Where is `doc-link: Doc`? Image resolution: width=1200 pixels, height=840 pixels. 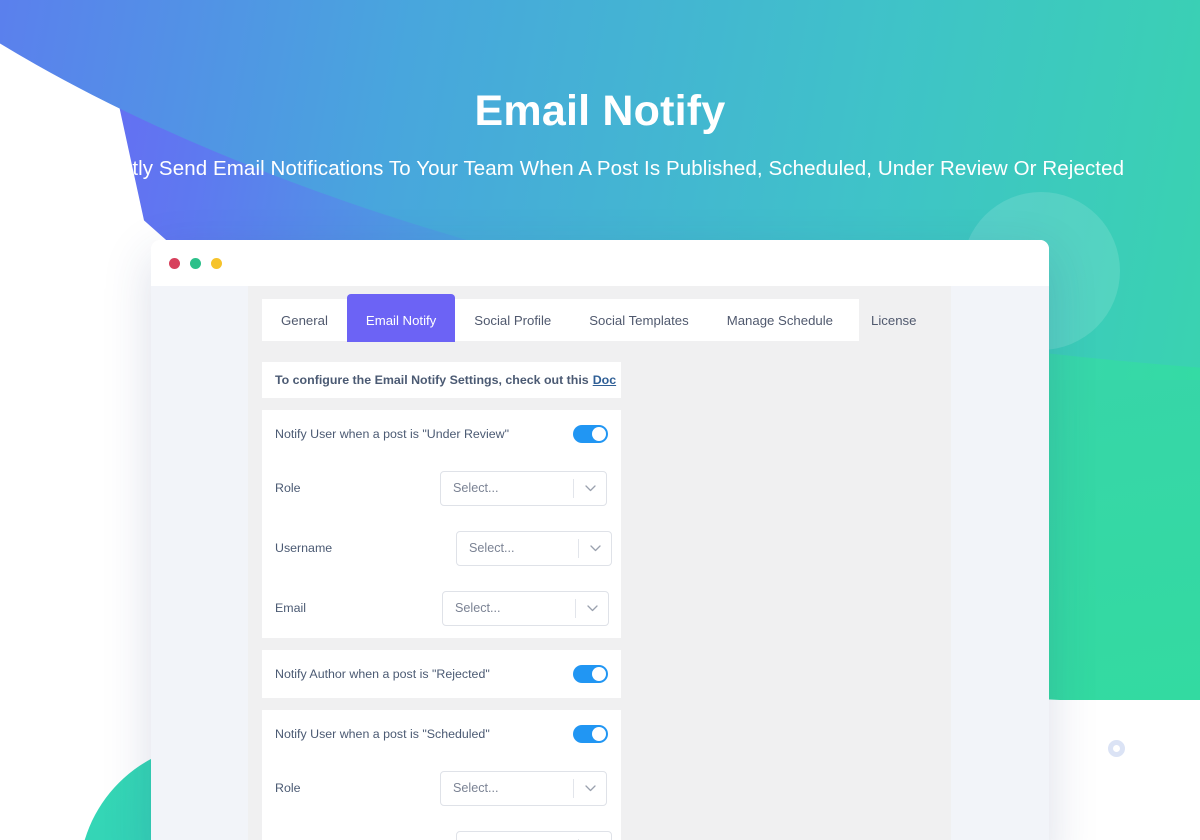
doc-link: Doc is located at coordinates (604, 380).